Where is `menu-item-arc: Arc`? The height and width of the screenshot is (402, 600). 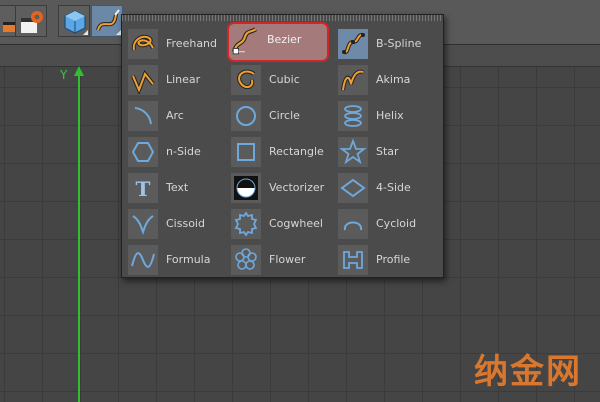 menu-item-arc: Arc is located at coordinates (178, 116).